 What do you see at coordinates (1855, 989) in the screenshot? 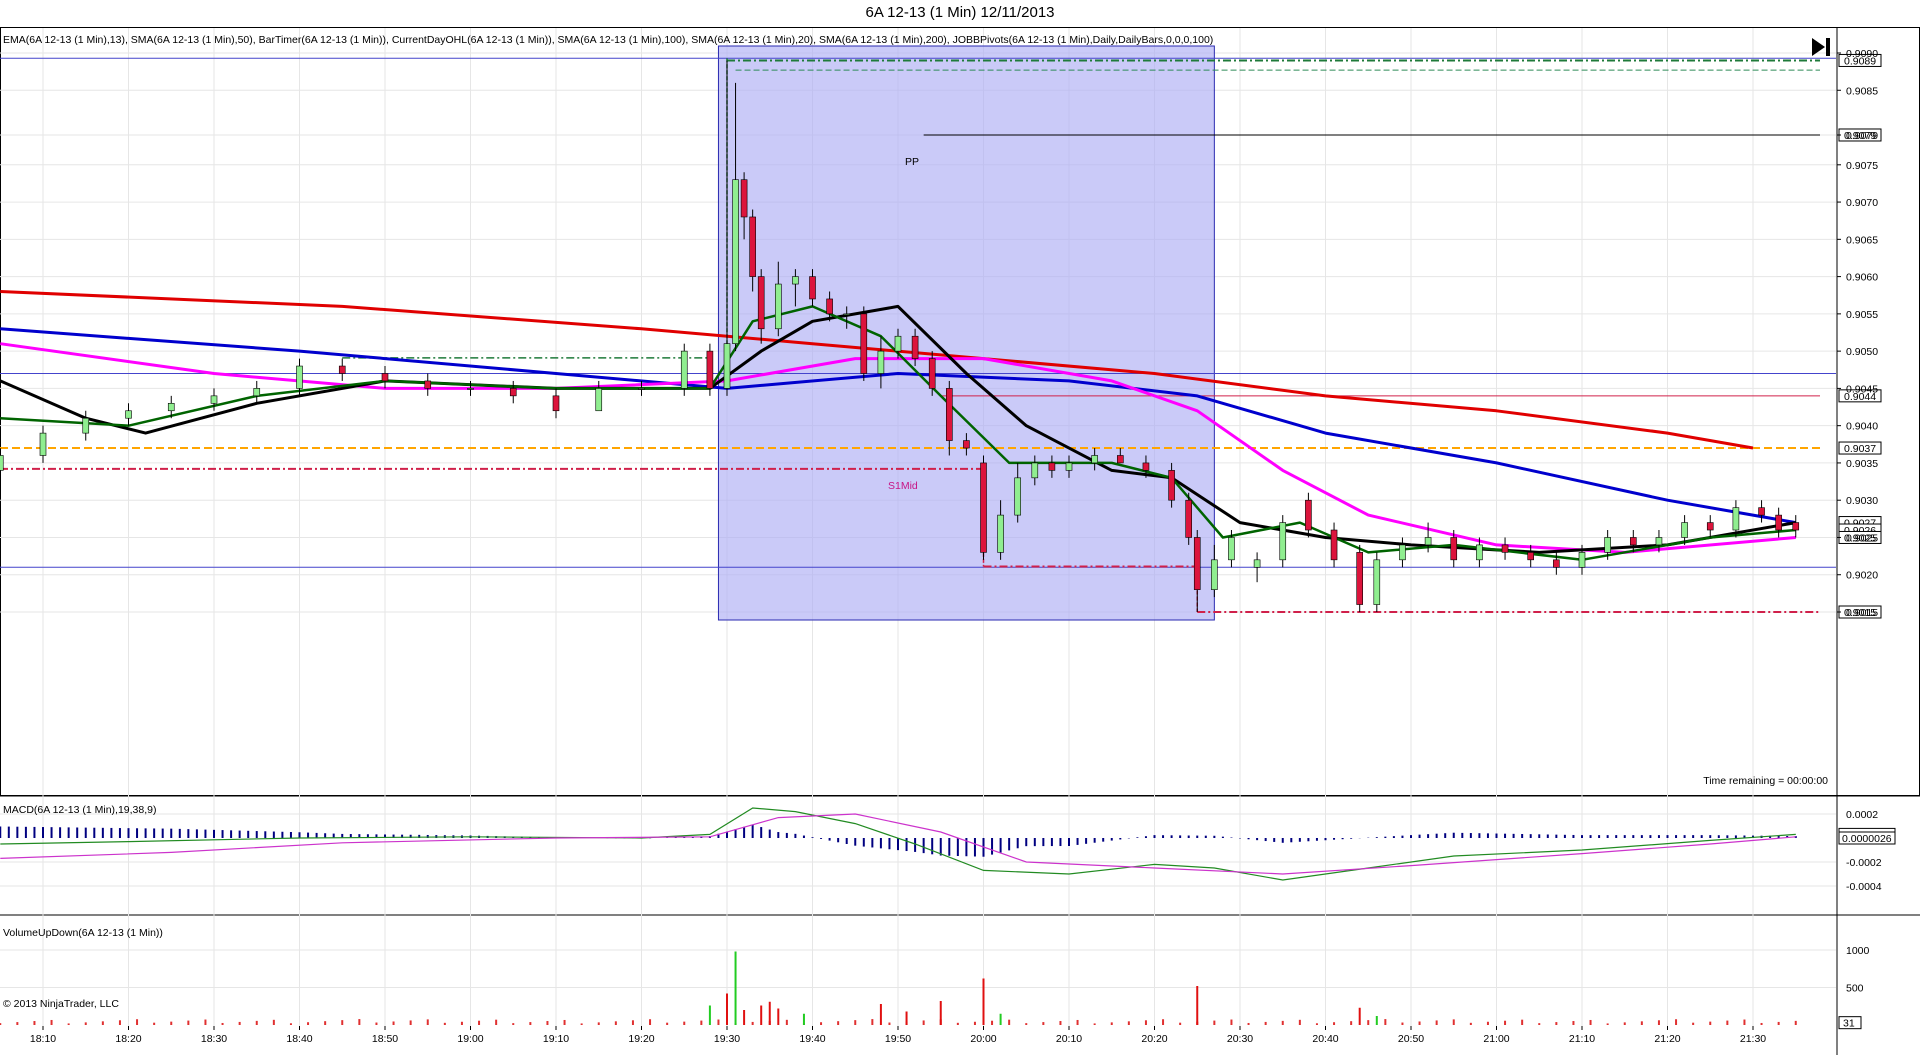
I see `vol-tick-label-1: 500` at bounding box center [1855, 989].